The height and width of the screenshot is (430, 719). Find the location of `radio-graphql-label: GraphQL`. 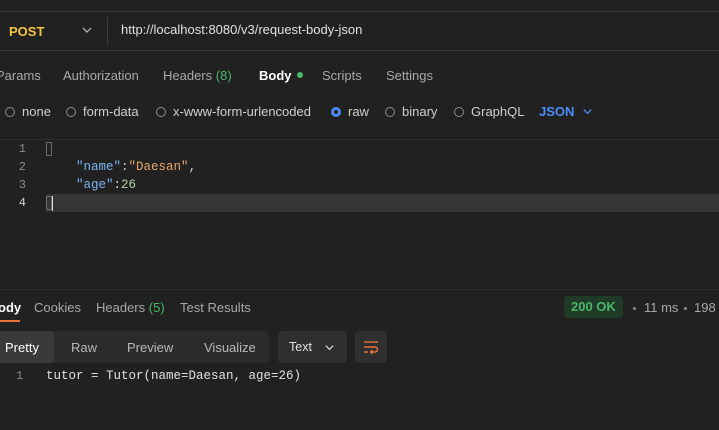

radio-graphql-label: GraphQL is located at coordinates (498, 111).